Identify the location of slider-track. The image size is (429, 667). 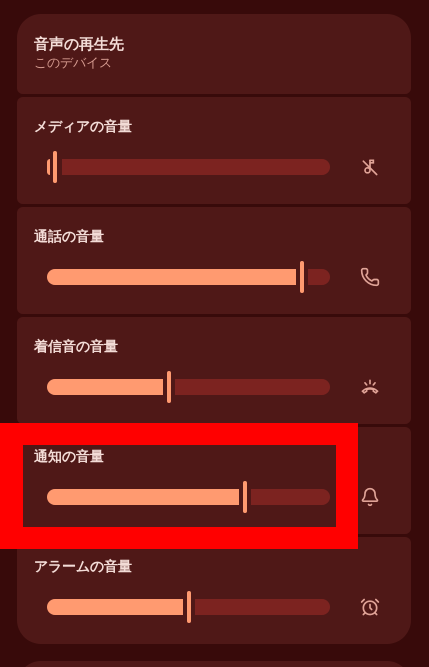
(319, 277).